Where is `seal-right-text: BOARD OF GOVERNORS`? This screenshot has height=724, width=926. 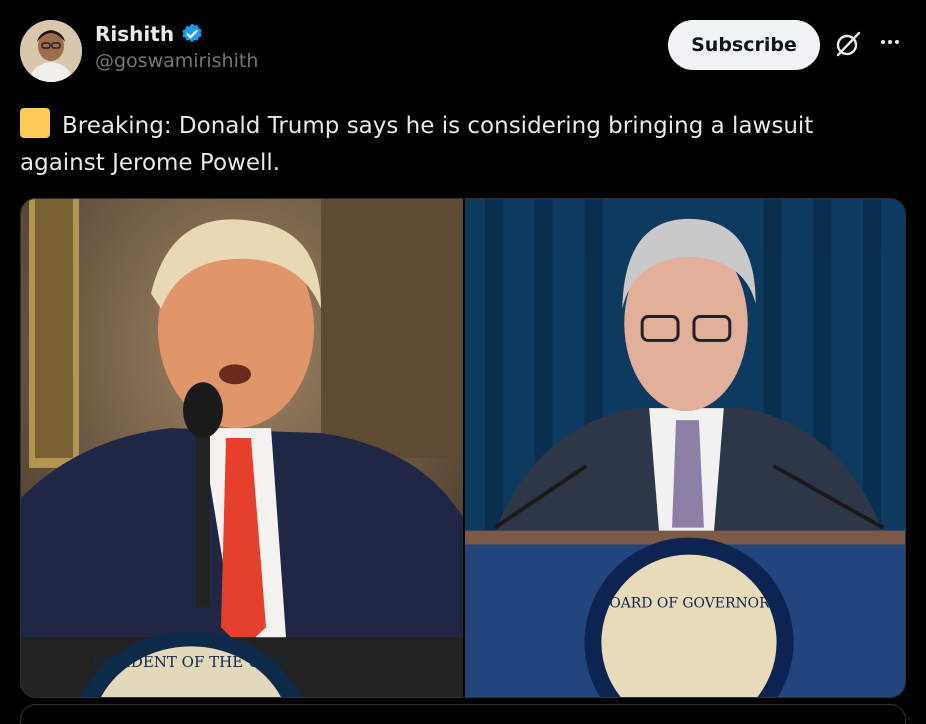 seal-right-text: BOARD OF GOVERNORS is located at coordinates (689, 603).